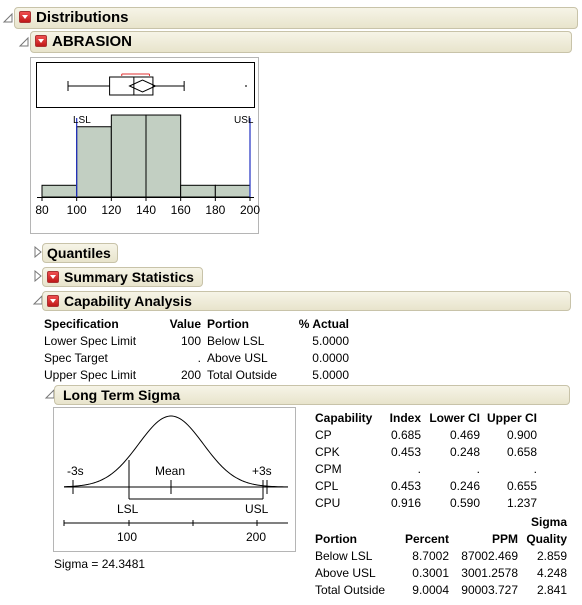  What do you see at coordinates (511, 418) in the screenshot?
I see `cap-header-upper-ci: Upper CI` at bounding box center [511, 418].